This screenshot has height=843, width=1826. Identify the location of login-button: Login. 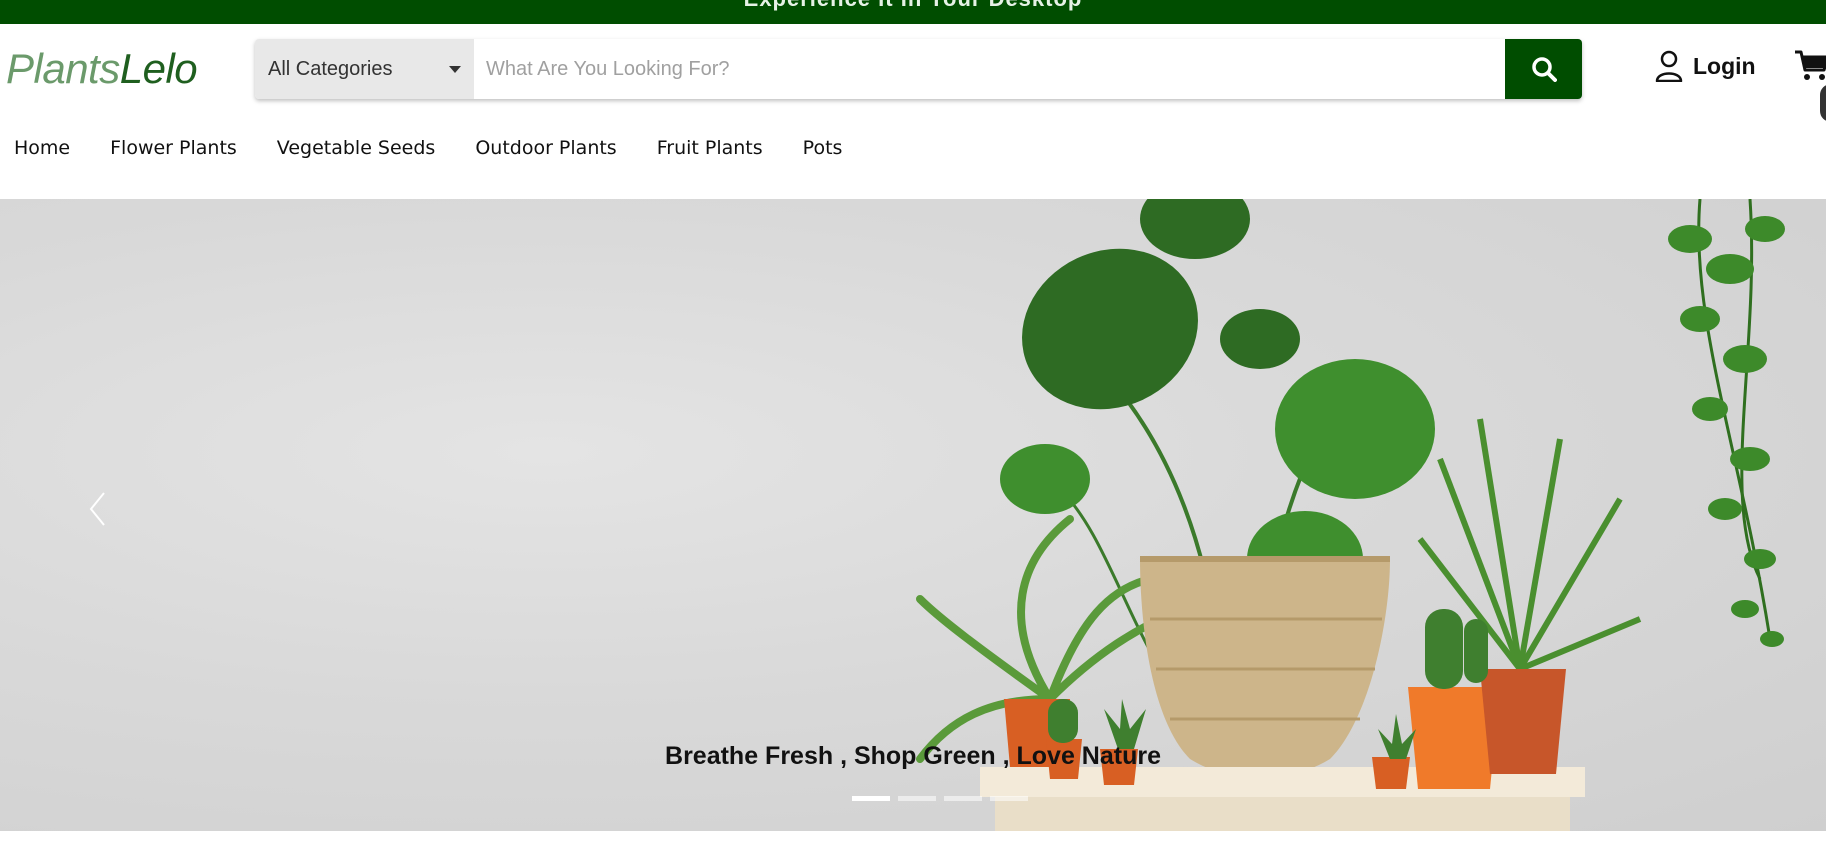
(1705, 66).